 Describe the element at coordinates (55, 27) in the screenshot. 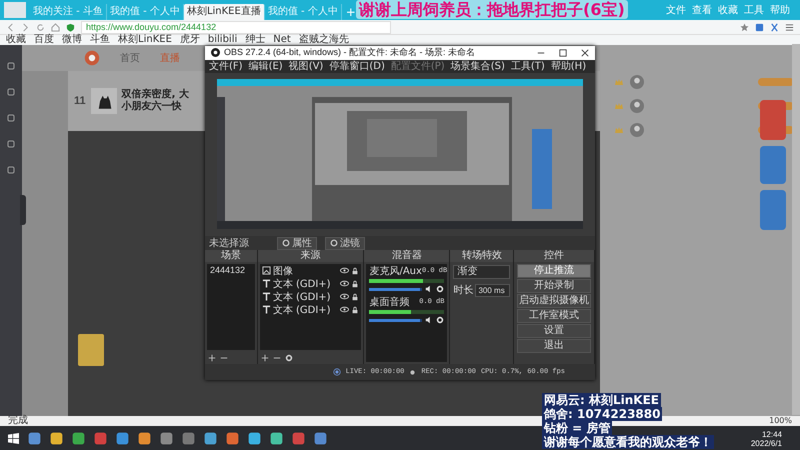

I see `home-icon` at that location.